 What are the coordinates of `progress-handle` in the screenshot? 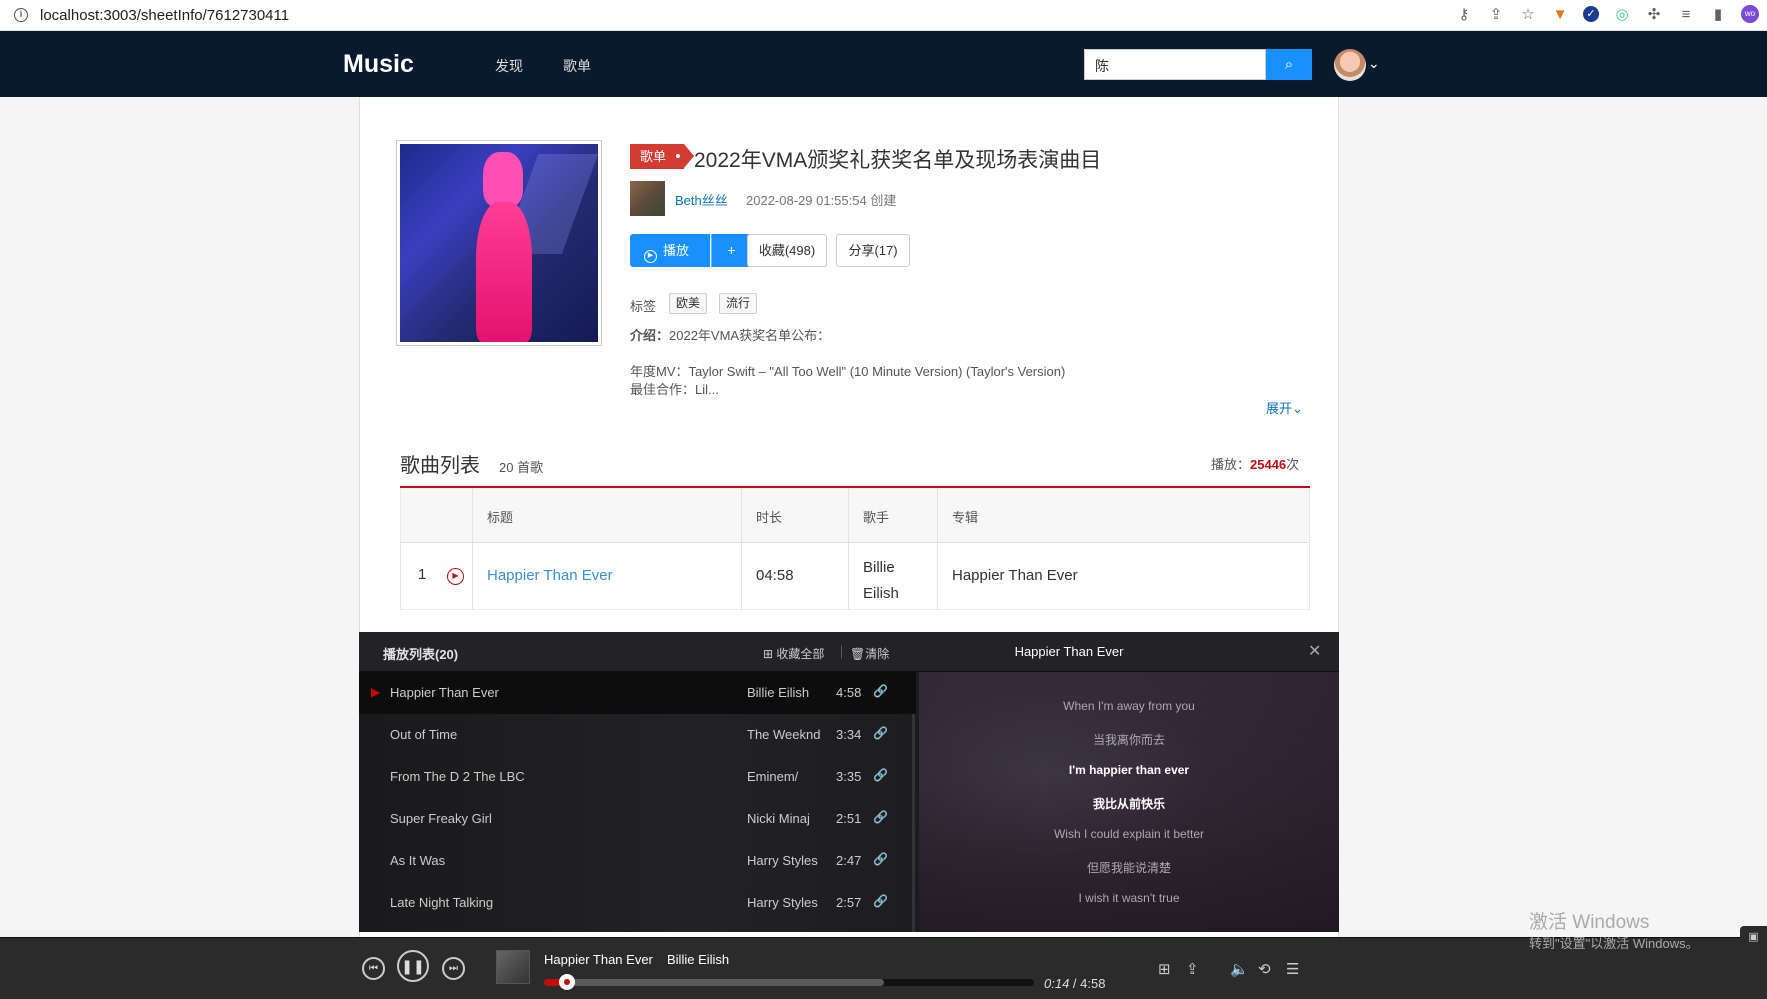 It's located at (567, 982).